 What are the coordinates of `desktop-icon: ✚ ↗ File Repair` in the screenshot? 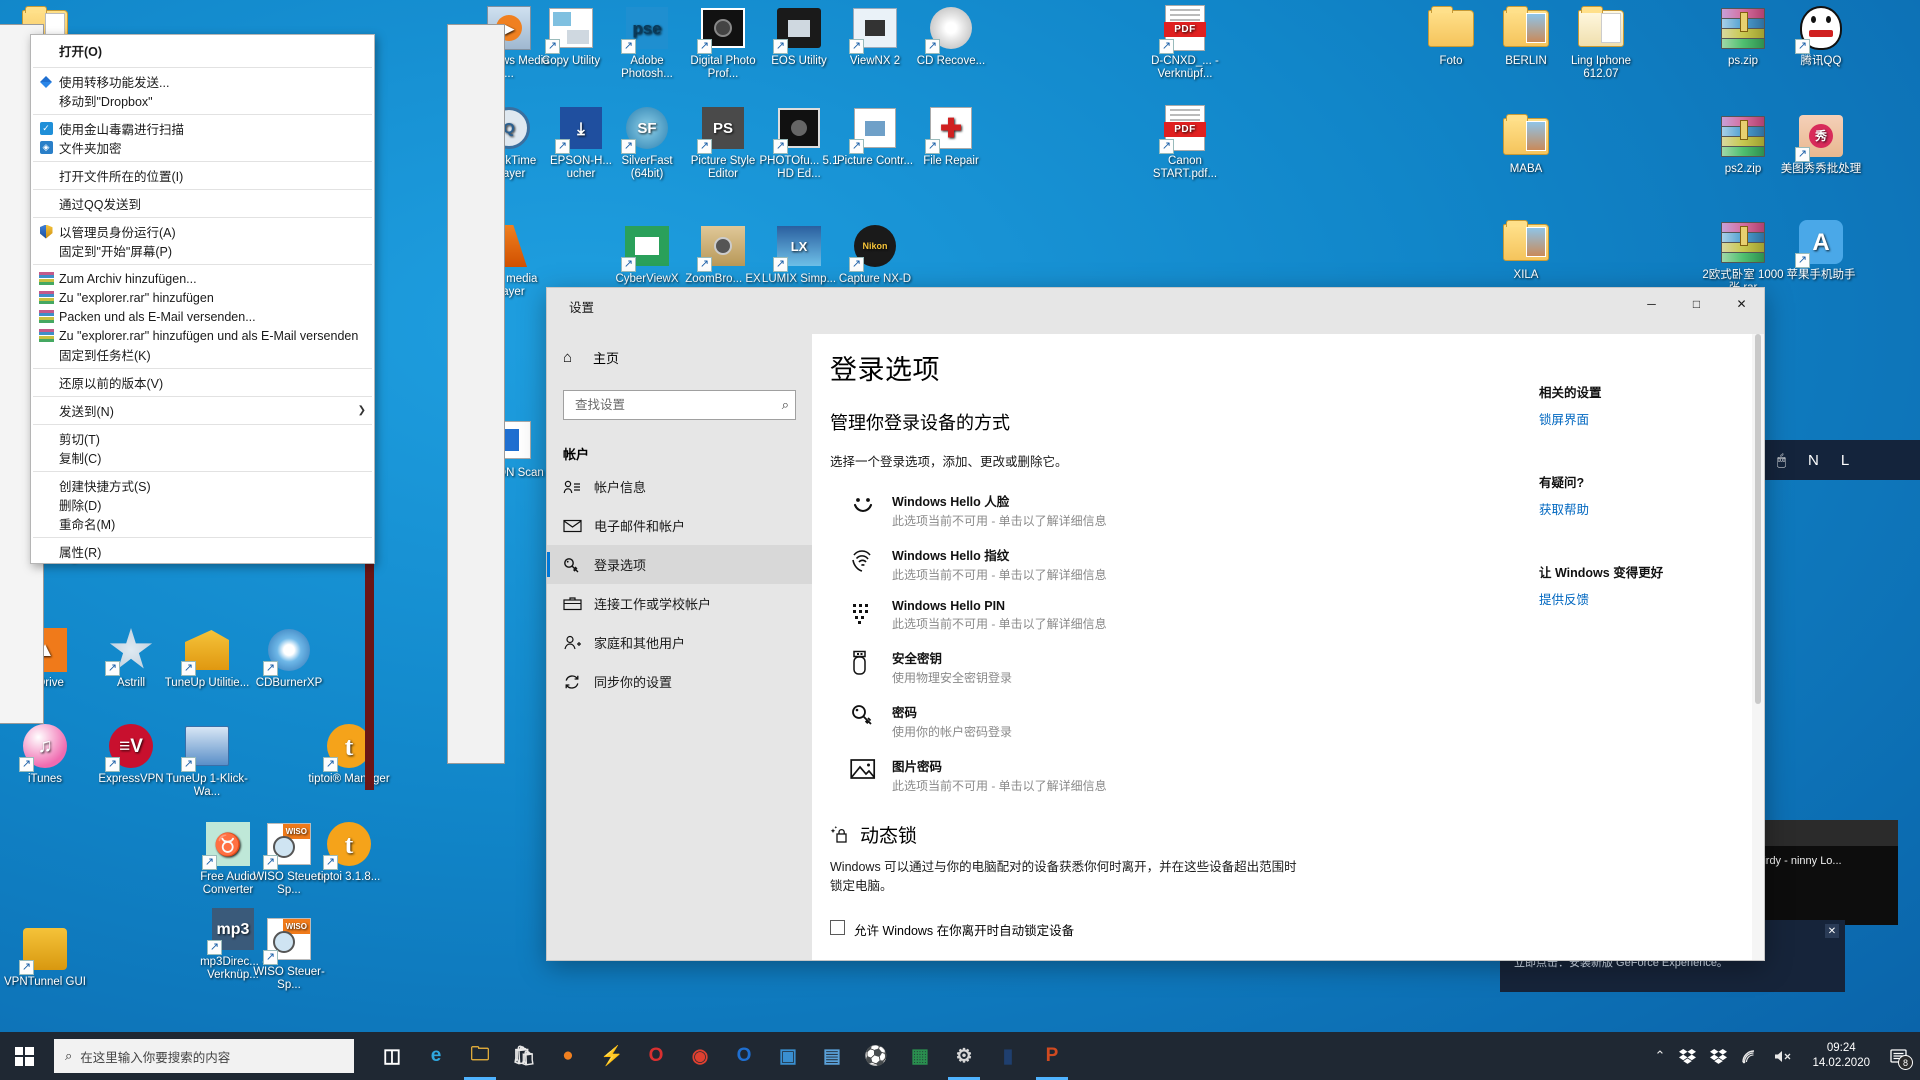 It's located at (951, 136).